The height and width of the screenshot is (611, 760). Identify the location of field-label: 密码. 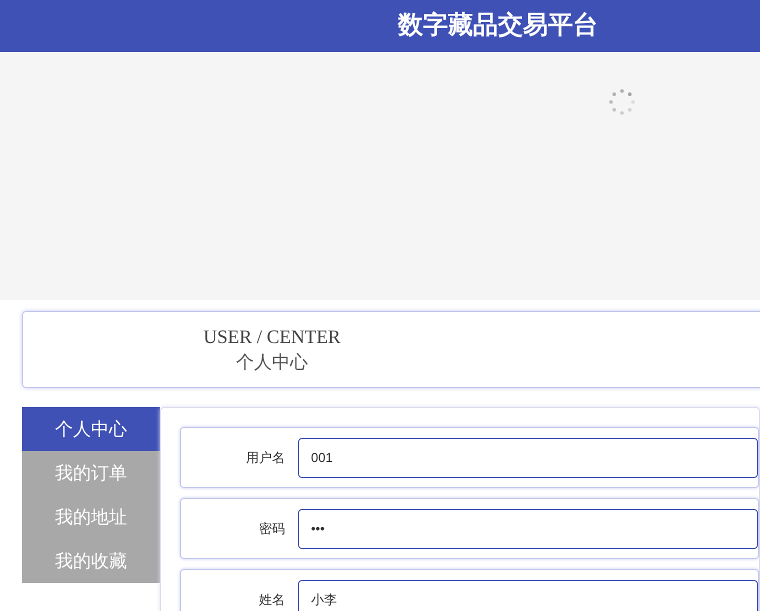
(271, 529).